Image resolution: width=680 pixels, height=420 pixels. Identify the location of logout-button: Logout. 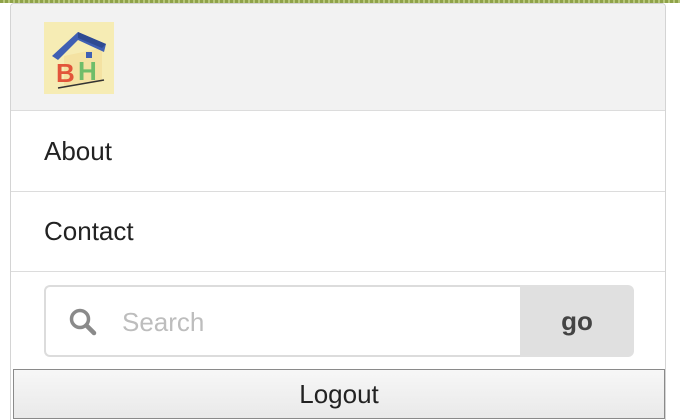
(339, 394).